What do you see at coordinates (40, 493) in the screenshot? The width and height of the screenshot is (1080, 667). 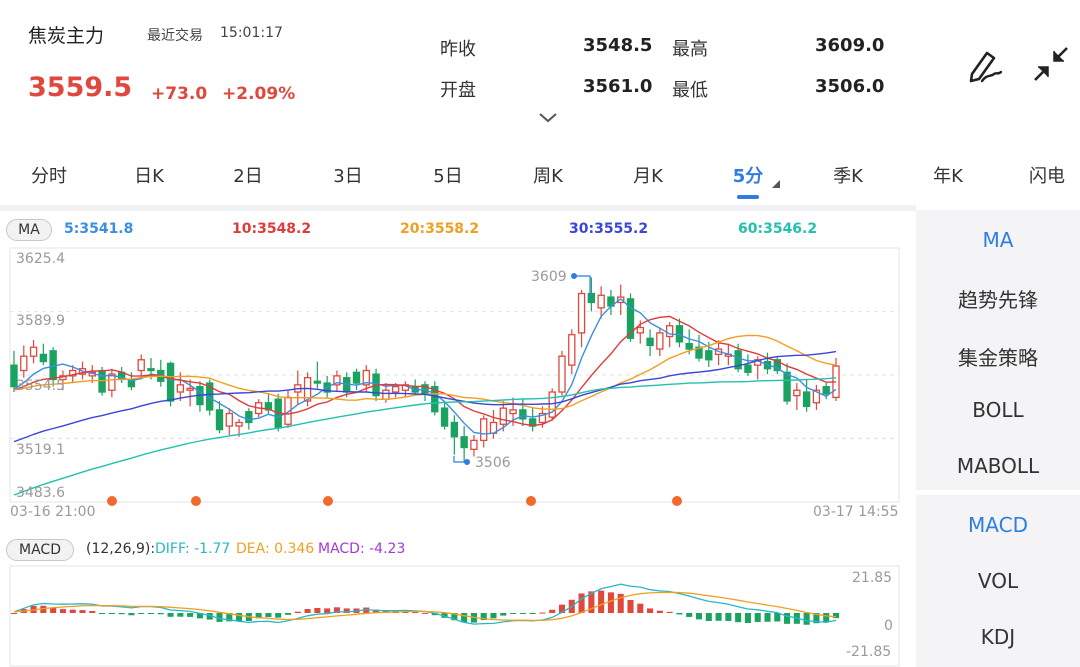 I see `y-tick-label: 3483.6` at bounding box center [40, 493].